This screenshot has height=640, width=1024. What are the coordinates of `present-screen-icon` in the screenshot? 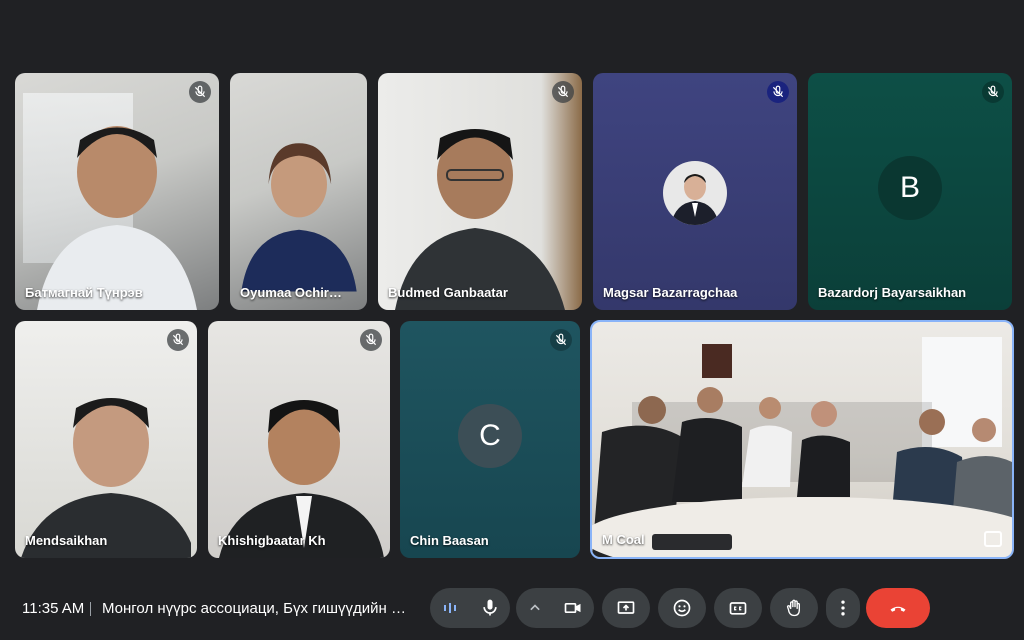 It's located at (626, 607).